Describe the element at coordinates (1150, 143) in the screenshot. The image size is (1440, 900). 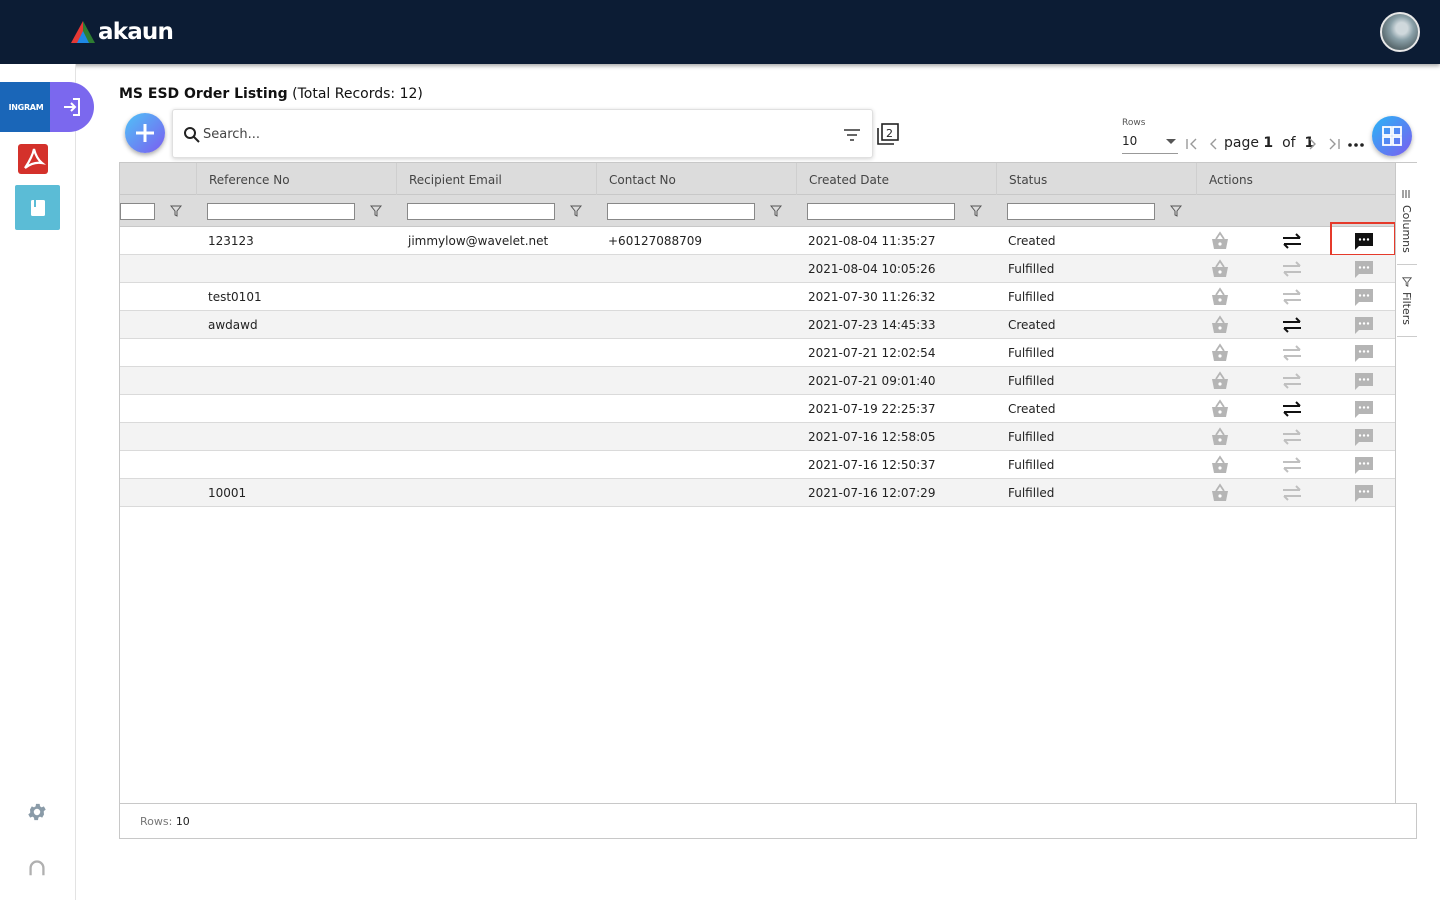
I see `rows-per-page-select: 10` at that location.